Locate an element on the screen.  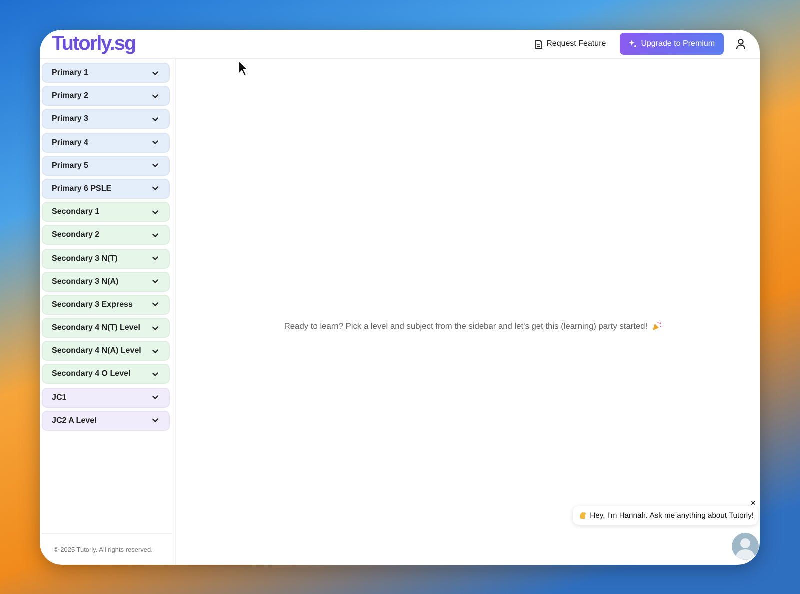
sidebar-item: Secondary 3 N(A) is located at coordinates (106, 282).